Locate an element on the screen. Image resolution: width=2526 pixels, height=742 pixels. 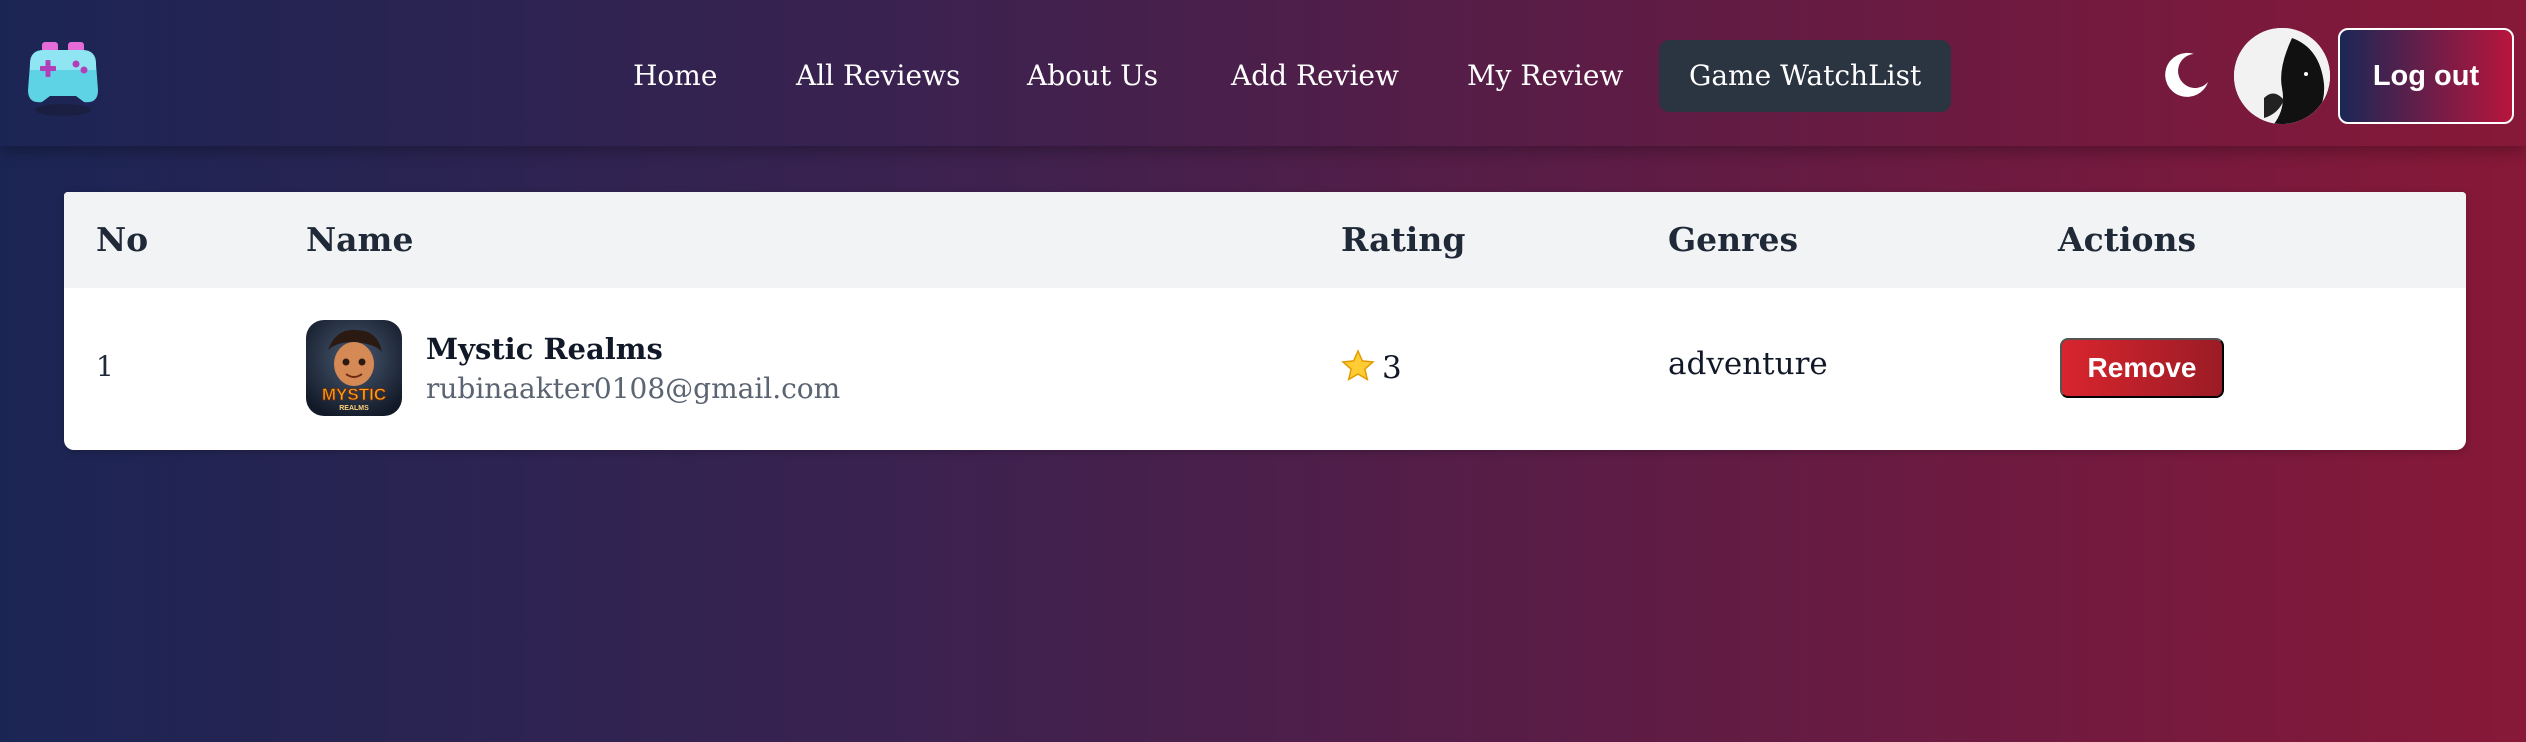
game-name: Mystic Realms is located at coordinates (544, 349).